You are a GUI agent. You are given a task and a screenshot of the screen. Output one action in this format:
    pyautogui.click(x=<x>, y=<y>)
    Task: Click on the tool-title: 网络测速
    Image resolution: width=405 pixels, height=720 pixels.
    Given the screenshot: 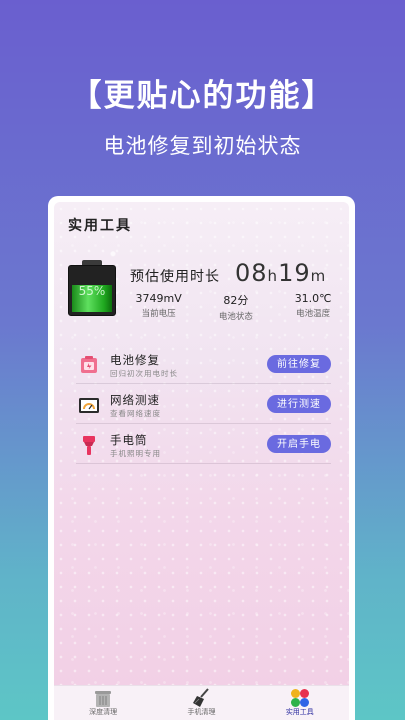 What is the action you would take?
    pyautogui.click(x=135, y=400)
    